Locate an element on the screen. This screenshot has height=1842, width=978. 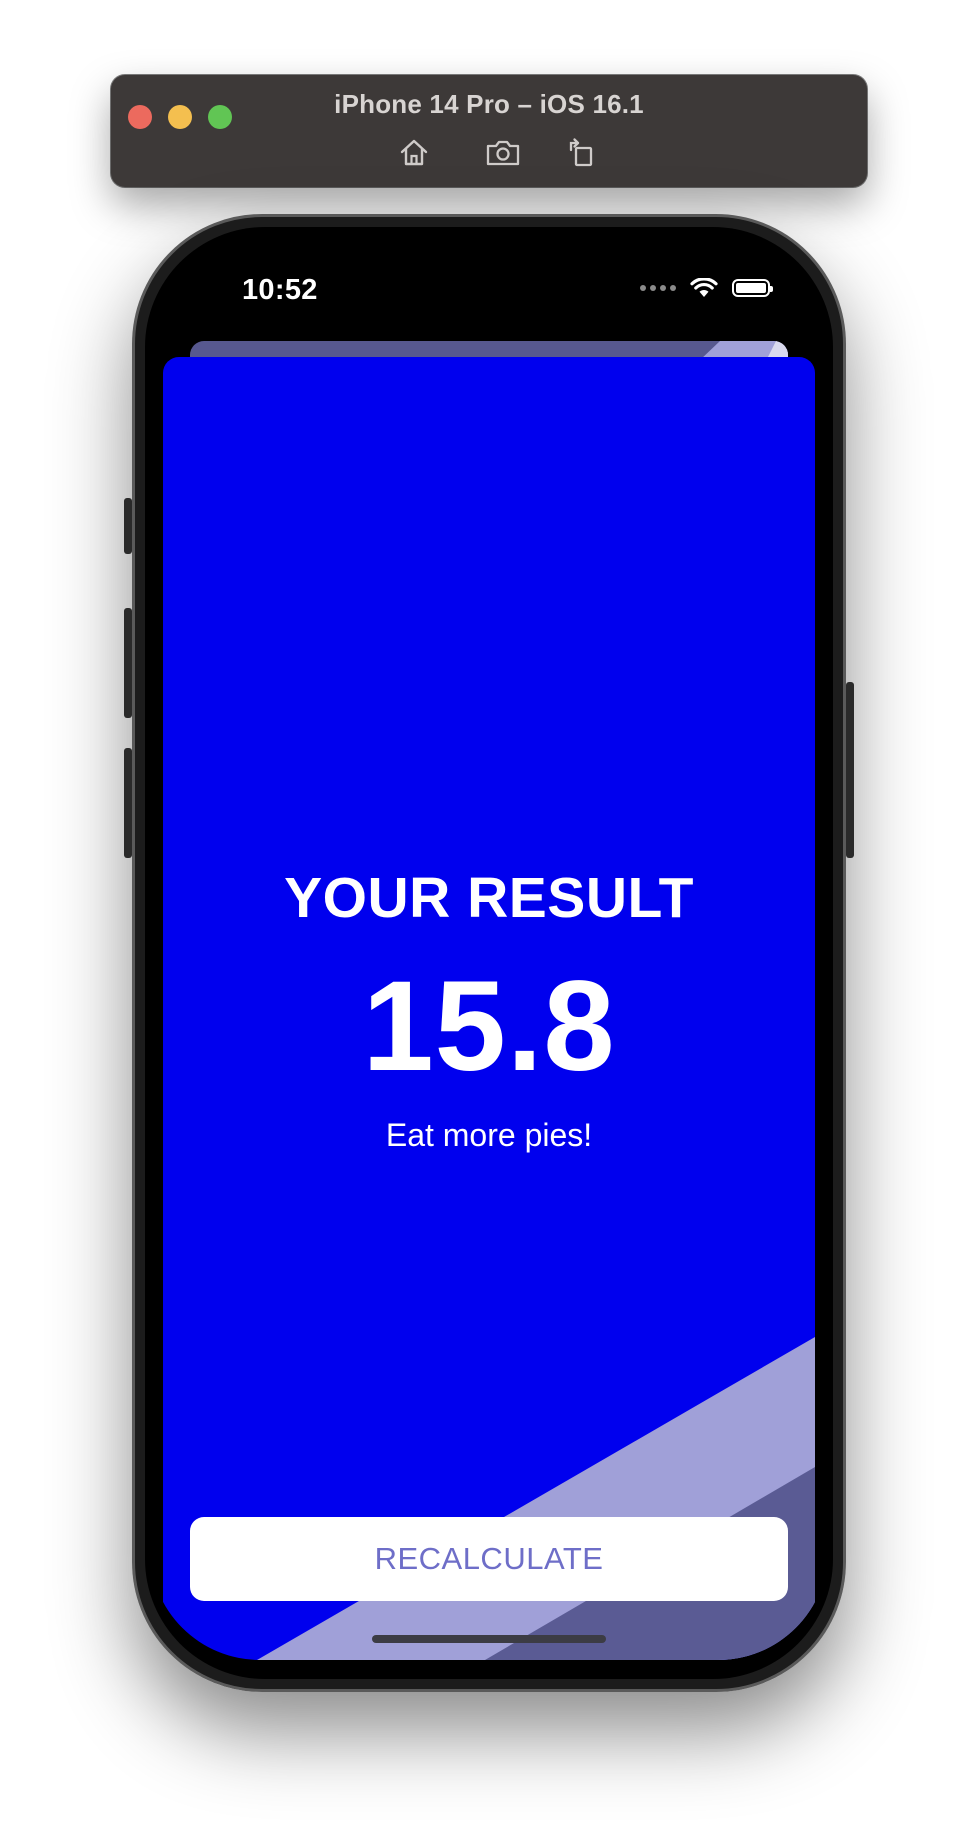
rotate-icon is located at coordinates (581, 152).